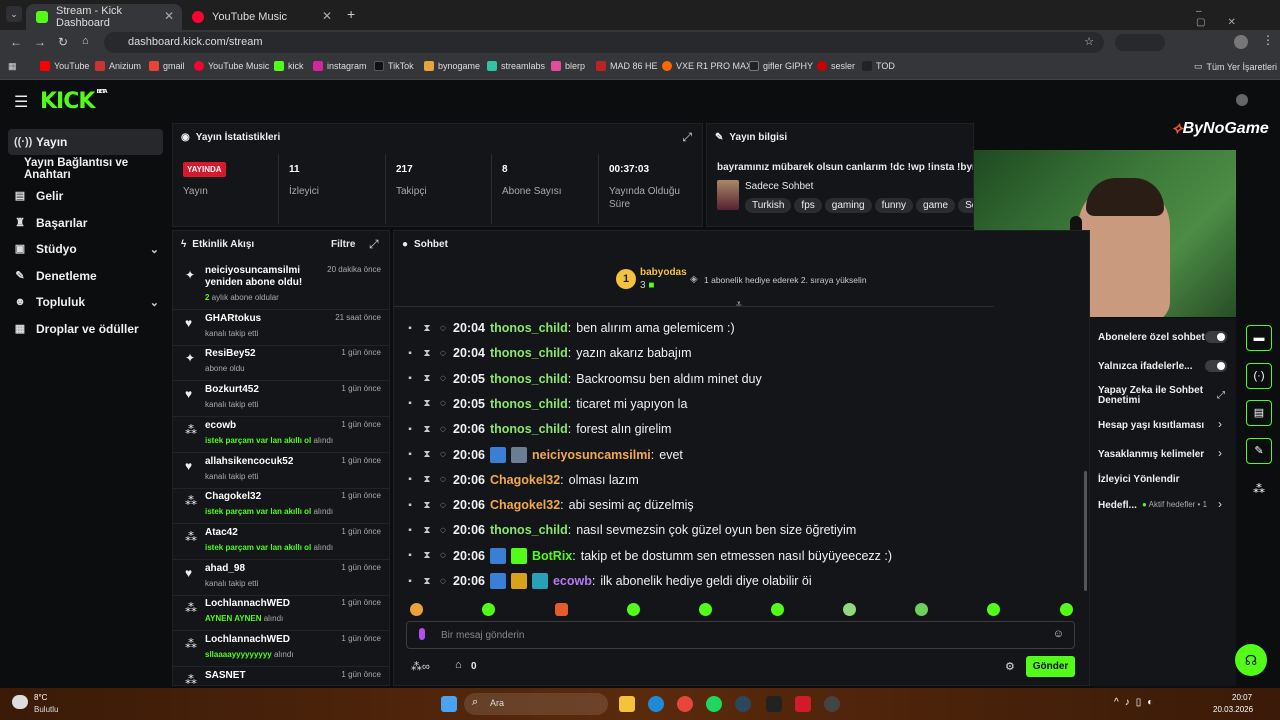  I want to click on window-controls: –▢✕, so click(1238, 17).